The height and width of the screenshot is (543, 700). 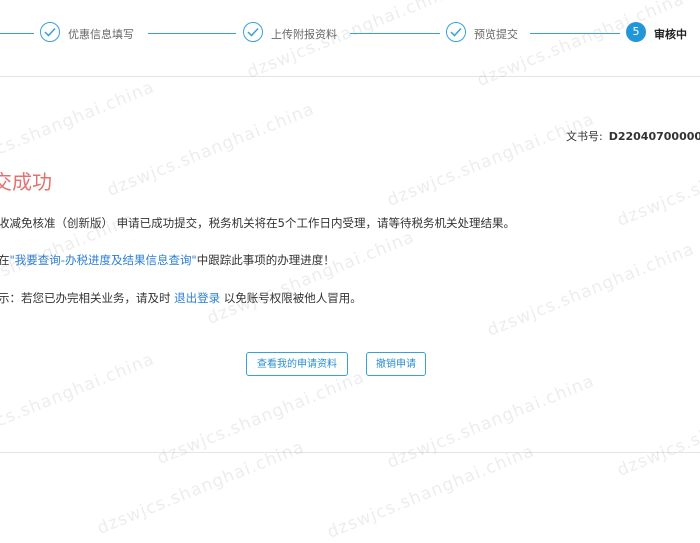 What do you see at coordinates (496, 34) in the screenshot?
I see `step-3-label: 预览提交` at bounding box center [496, 34].